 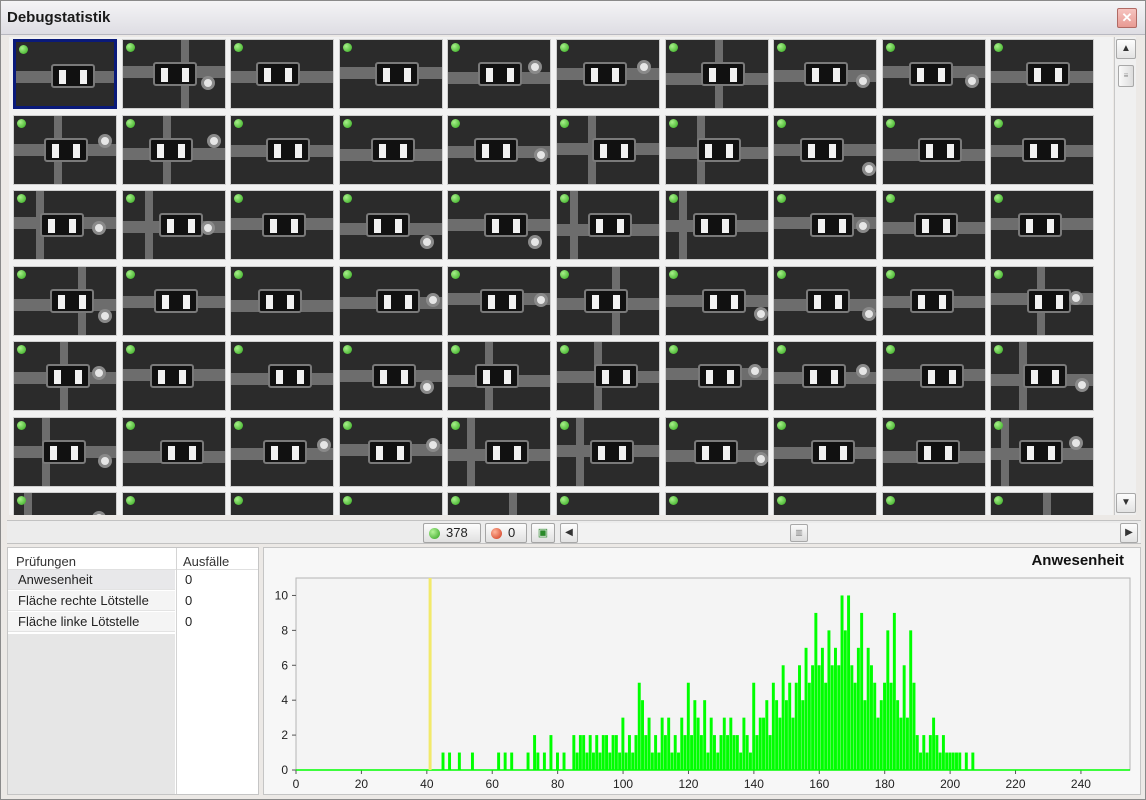 What do you see at coordinates (543, 533) in the screenshot?
I see `image-view-button: ▣` at bounding box center [543, 533].